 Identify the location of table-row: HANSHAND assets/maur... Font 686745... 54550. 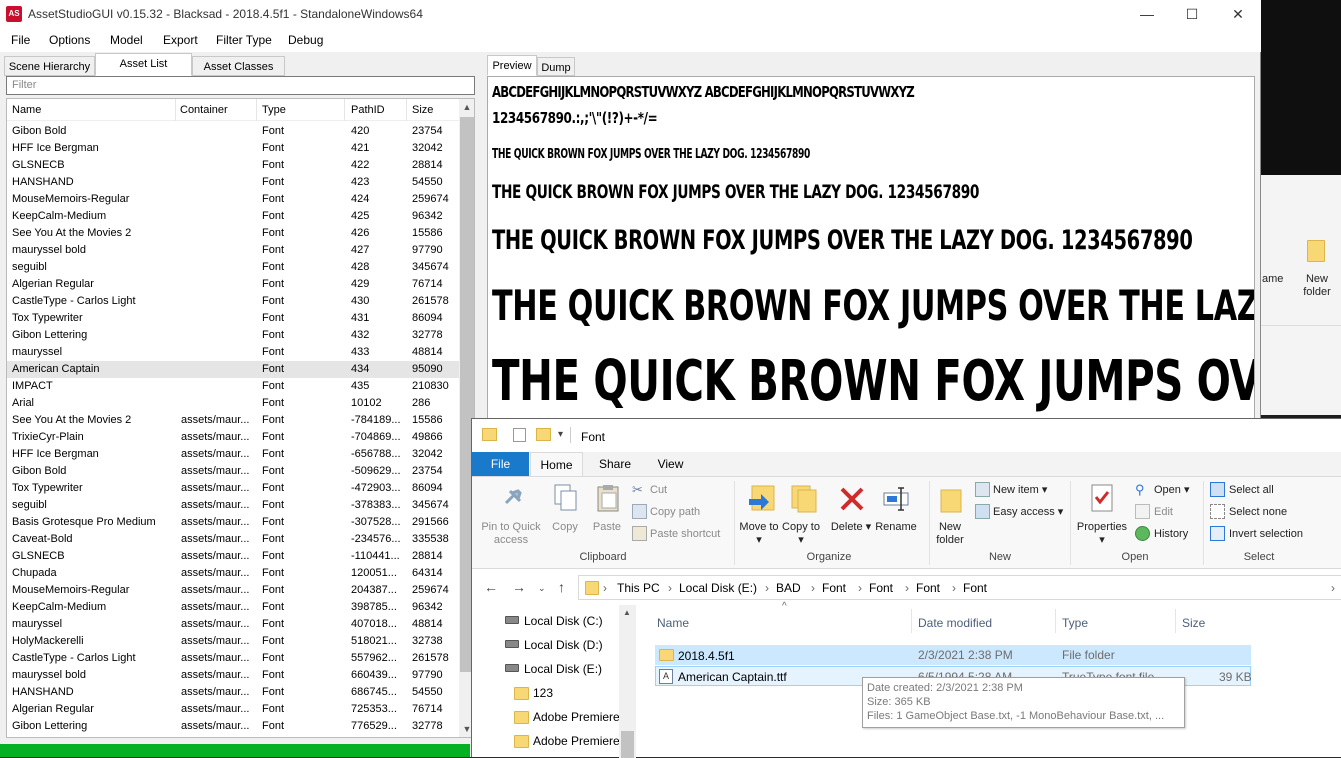
(233, 692).